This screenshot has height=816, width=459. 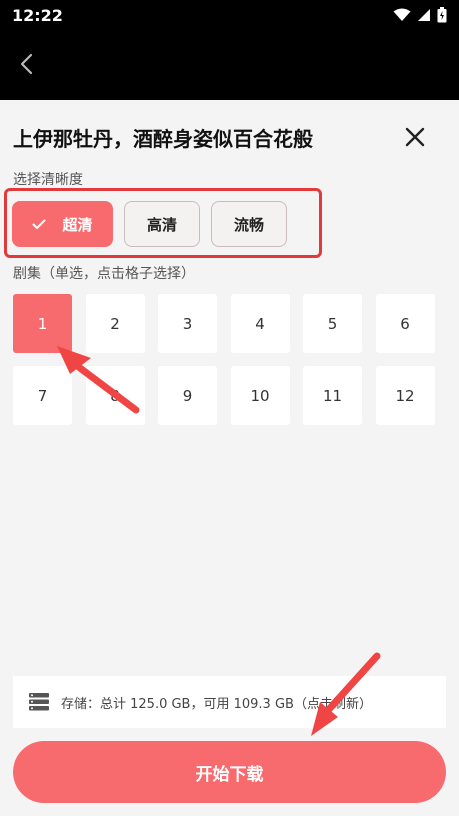 What do you see at coordinates (216, 704) in the screenshot?
I see `storage-text: 存储：总计 125.0 GB，可用 109.3 GB（点击刷新）` at bounding box center [216, 704].